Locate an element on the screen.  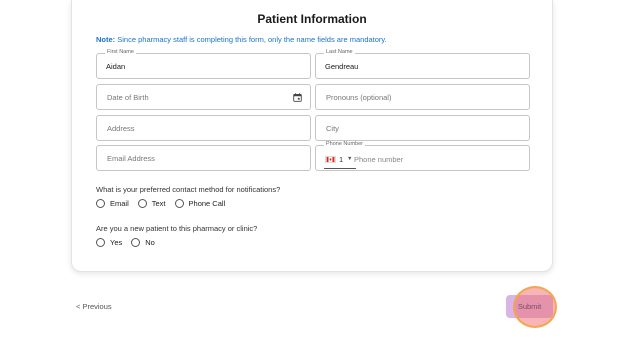
contact-method-options: Email Text Phone Call is located at coordinates (165, 203).